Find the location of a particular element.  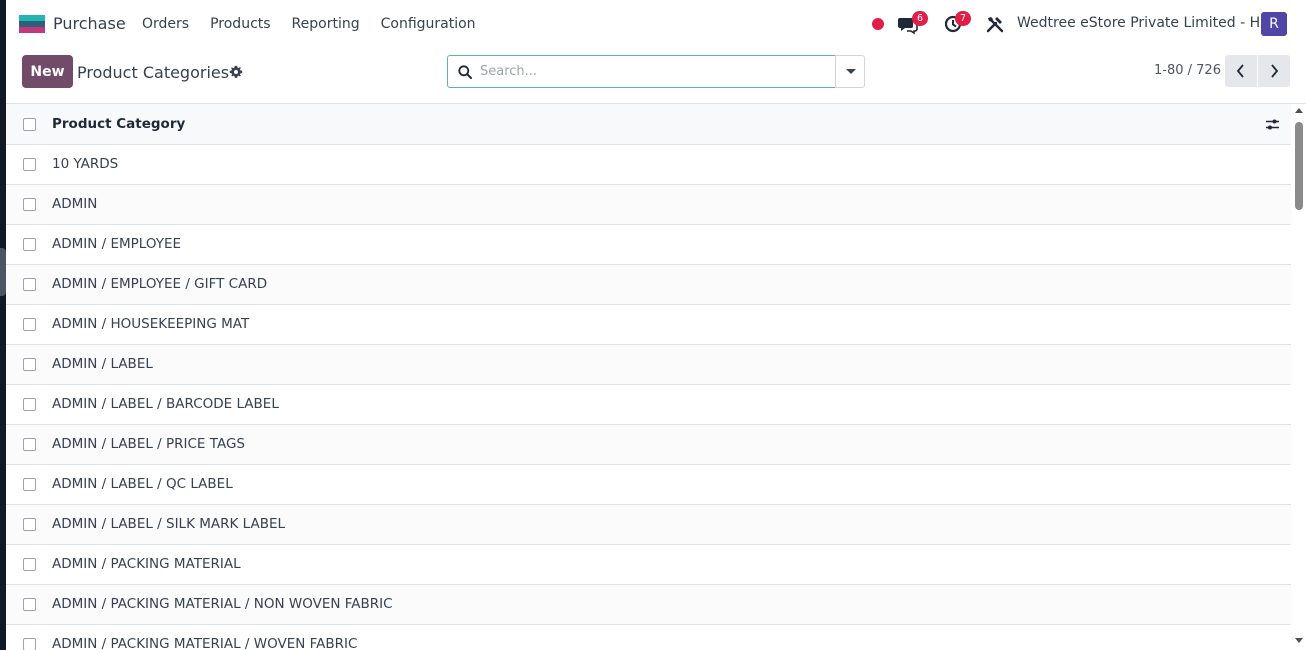

menu-reporting: Reporting is located at coordinates (326, 24).